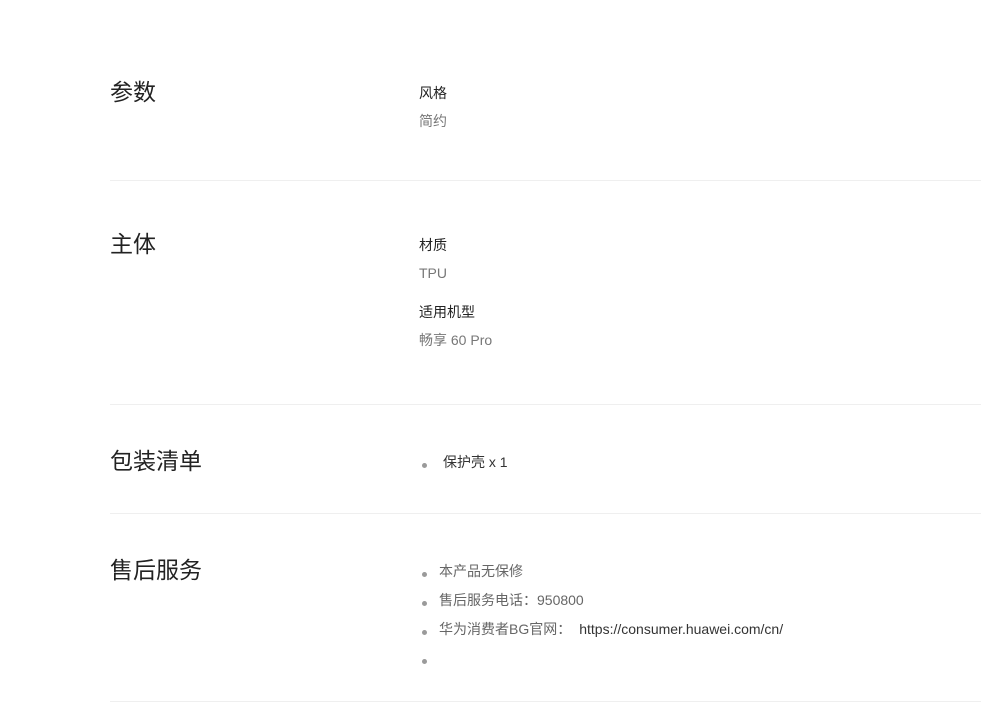 The image size is (981, 702). I want to click on list-item: 售后服务电话：950800, so click(601, 600).